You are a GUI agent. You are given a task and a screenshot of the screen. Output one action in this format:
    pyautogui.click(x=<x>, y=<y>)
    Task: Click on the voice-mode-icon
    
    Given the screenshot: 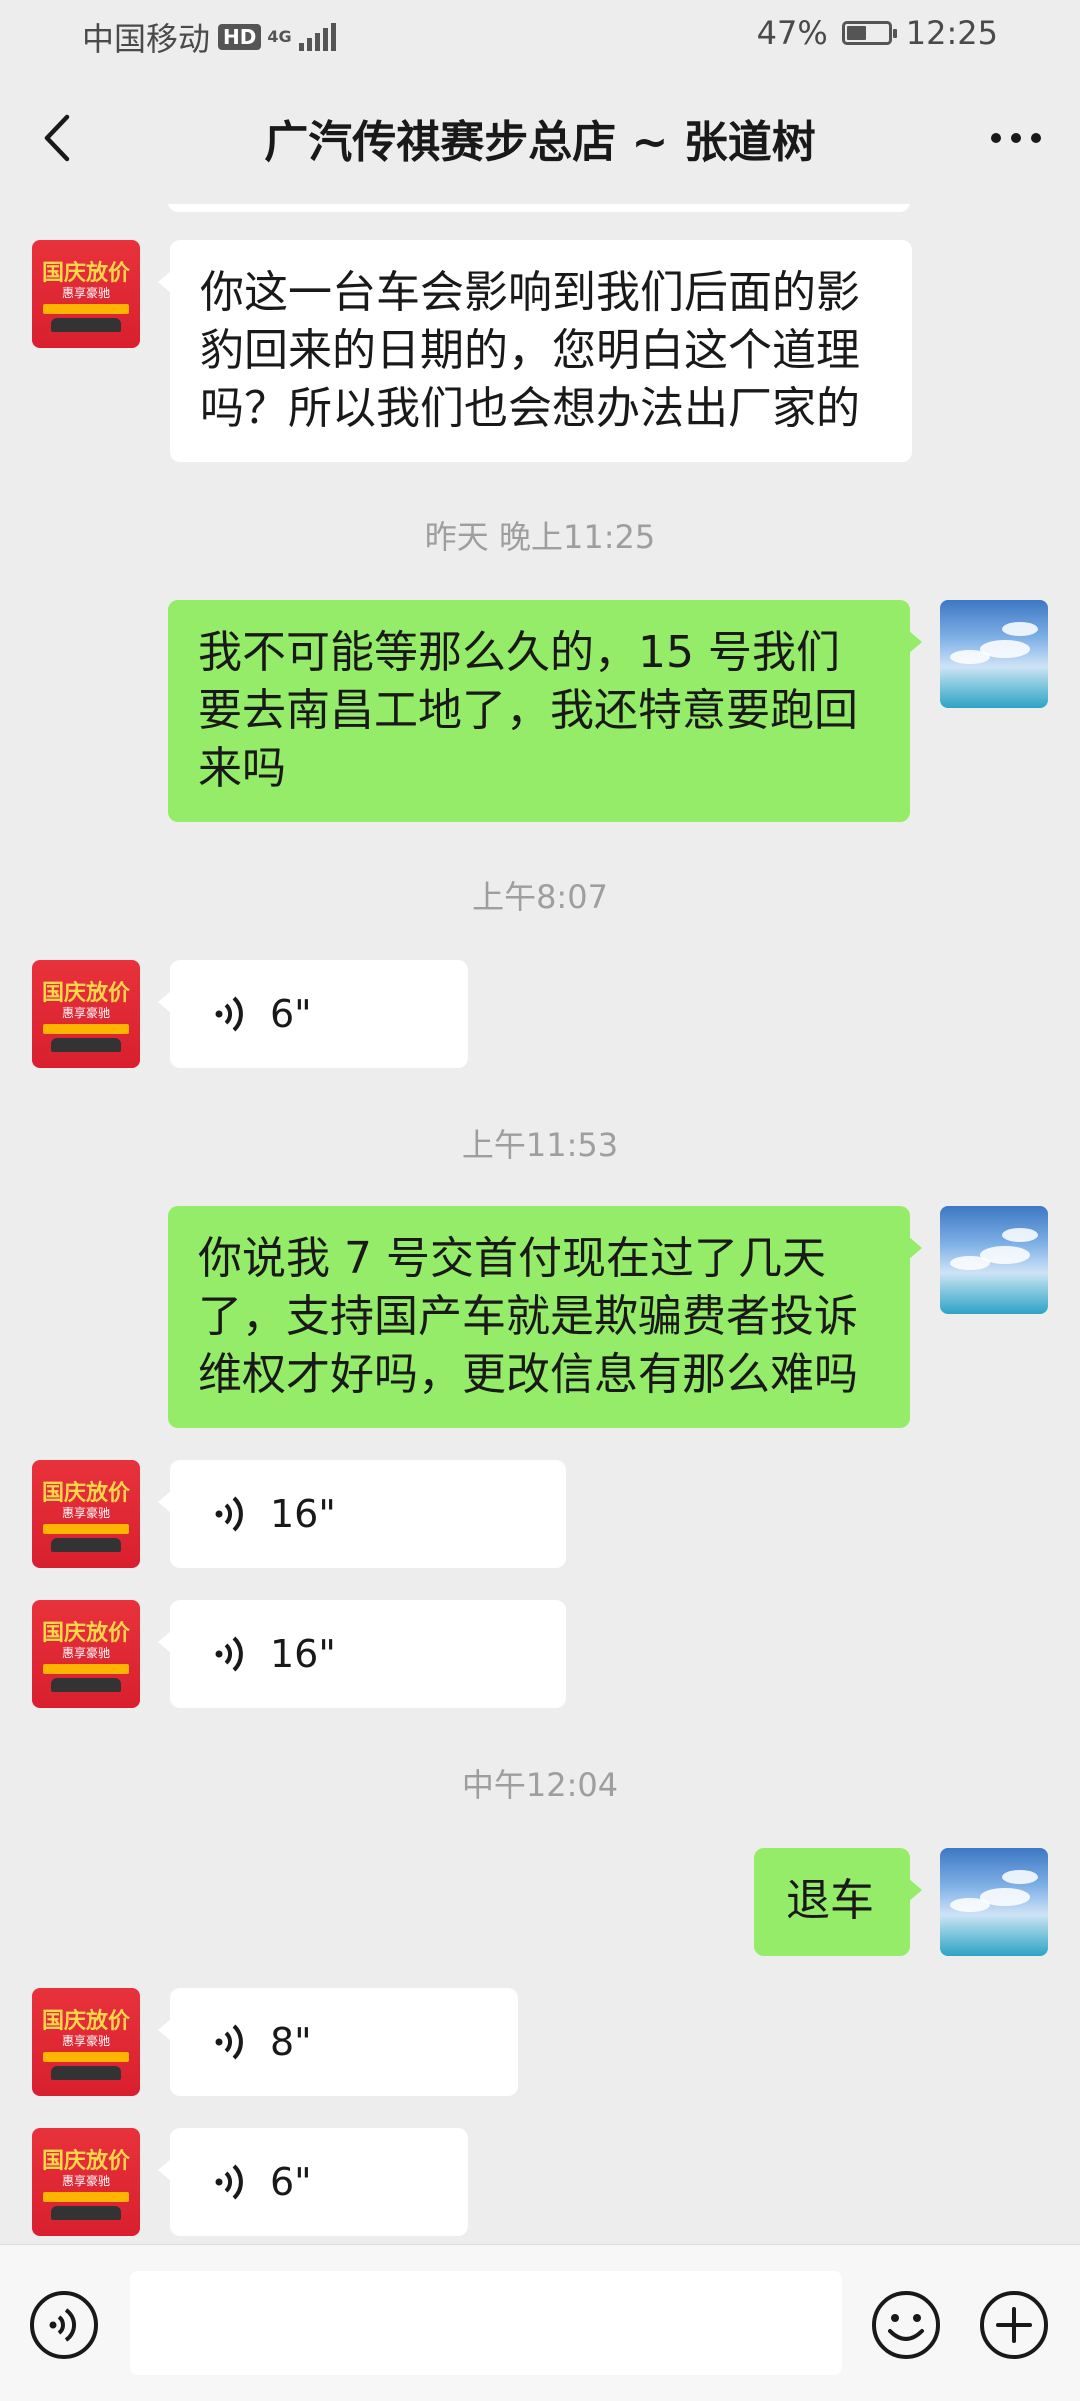 What is the action you would take?
    pyautogui.click(x=64, y=2325)
    